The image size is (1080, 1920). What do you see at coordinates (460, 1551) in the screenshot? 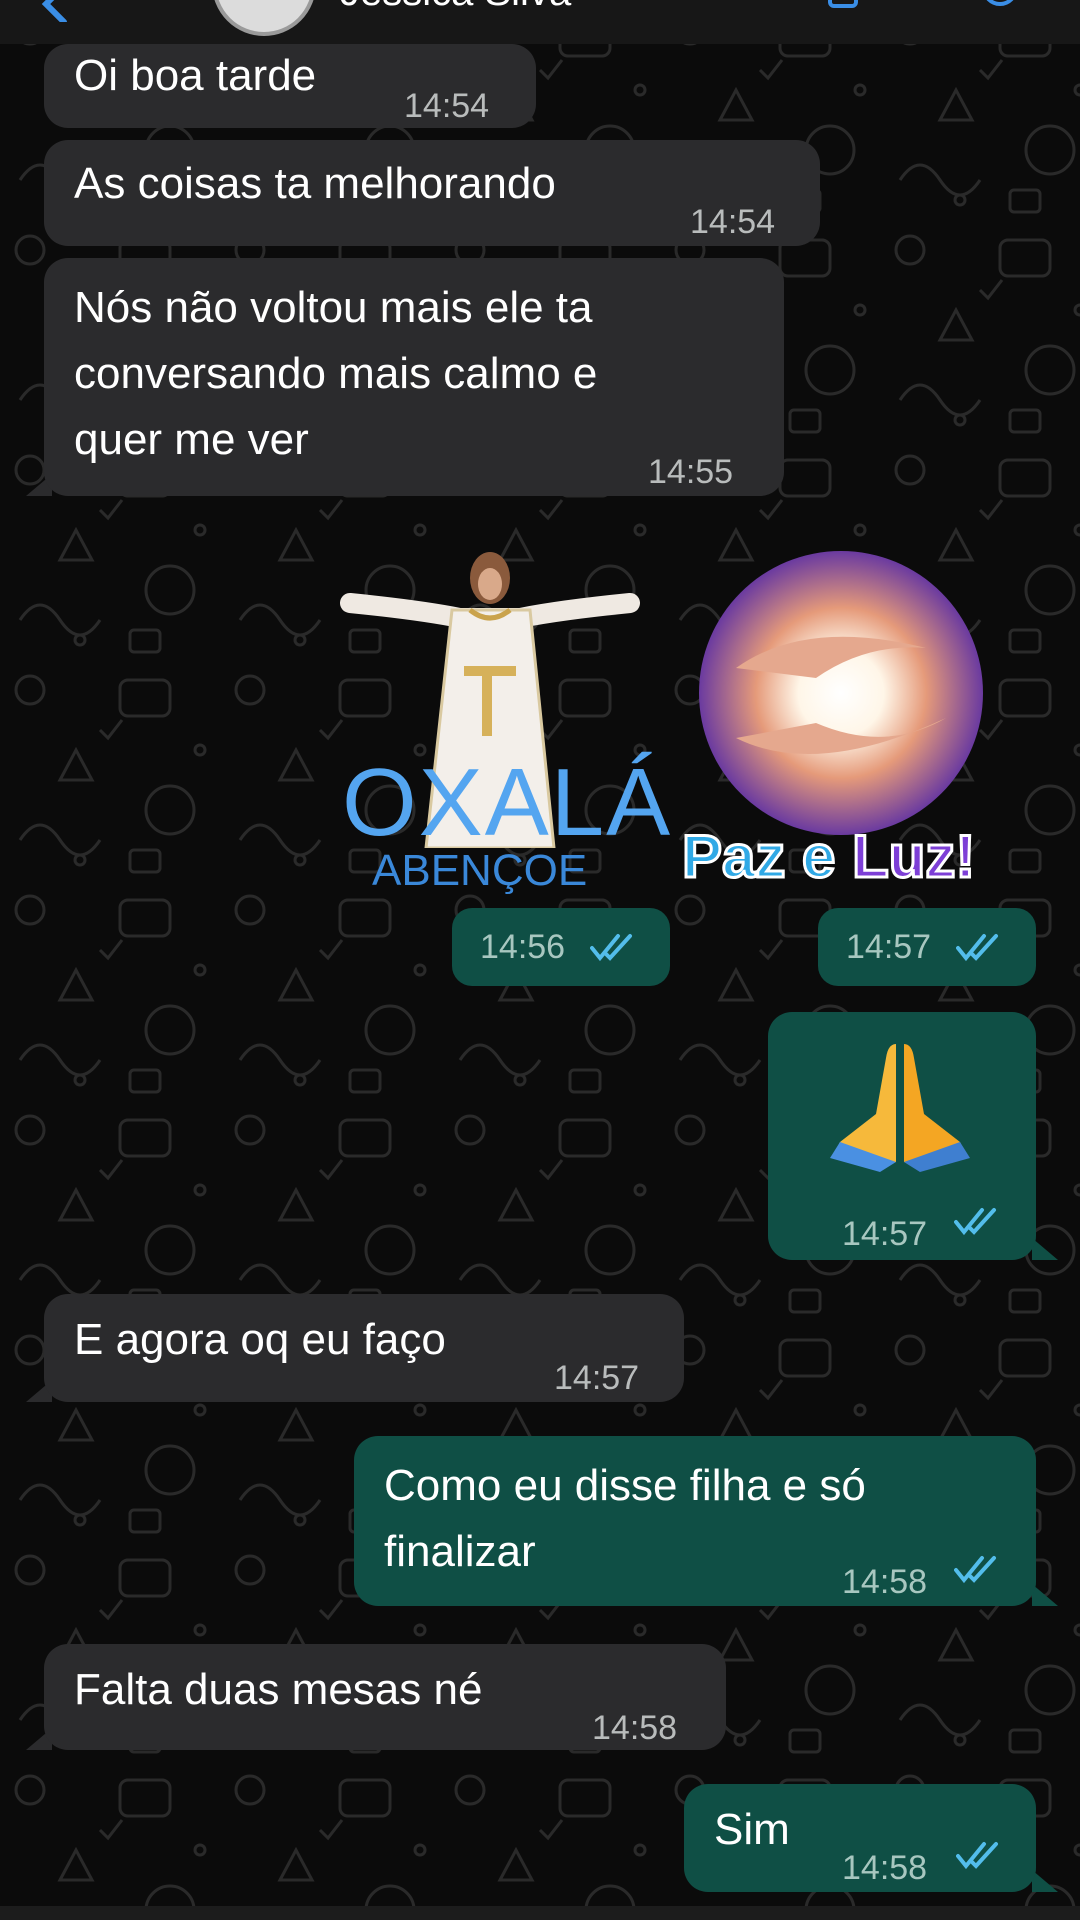
I see `message-line: finalizar` at bounding box center [460, 1551].